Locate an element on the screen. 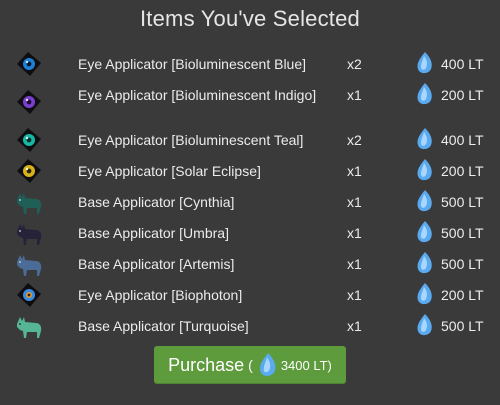 This screenshot has height=405, width=500. list-item: Eye Applicator [Solar Eclipse] x1 200 LT is located at coordinates (250, 170).